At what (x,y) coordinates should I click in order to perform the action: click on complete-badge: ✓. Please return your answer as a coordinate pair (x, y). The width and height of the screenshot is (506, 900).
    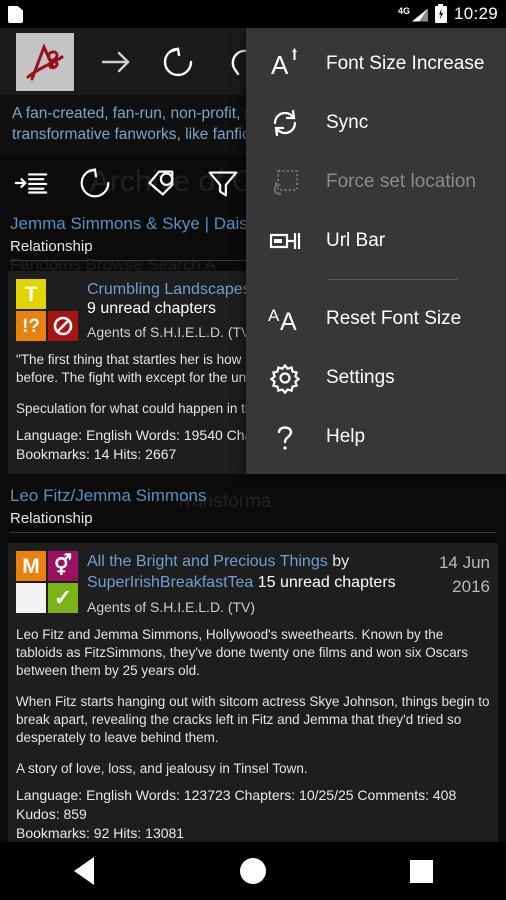
    Looking at the image, I should click on (63, 598).